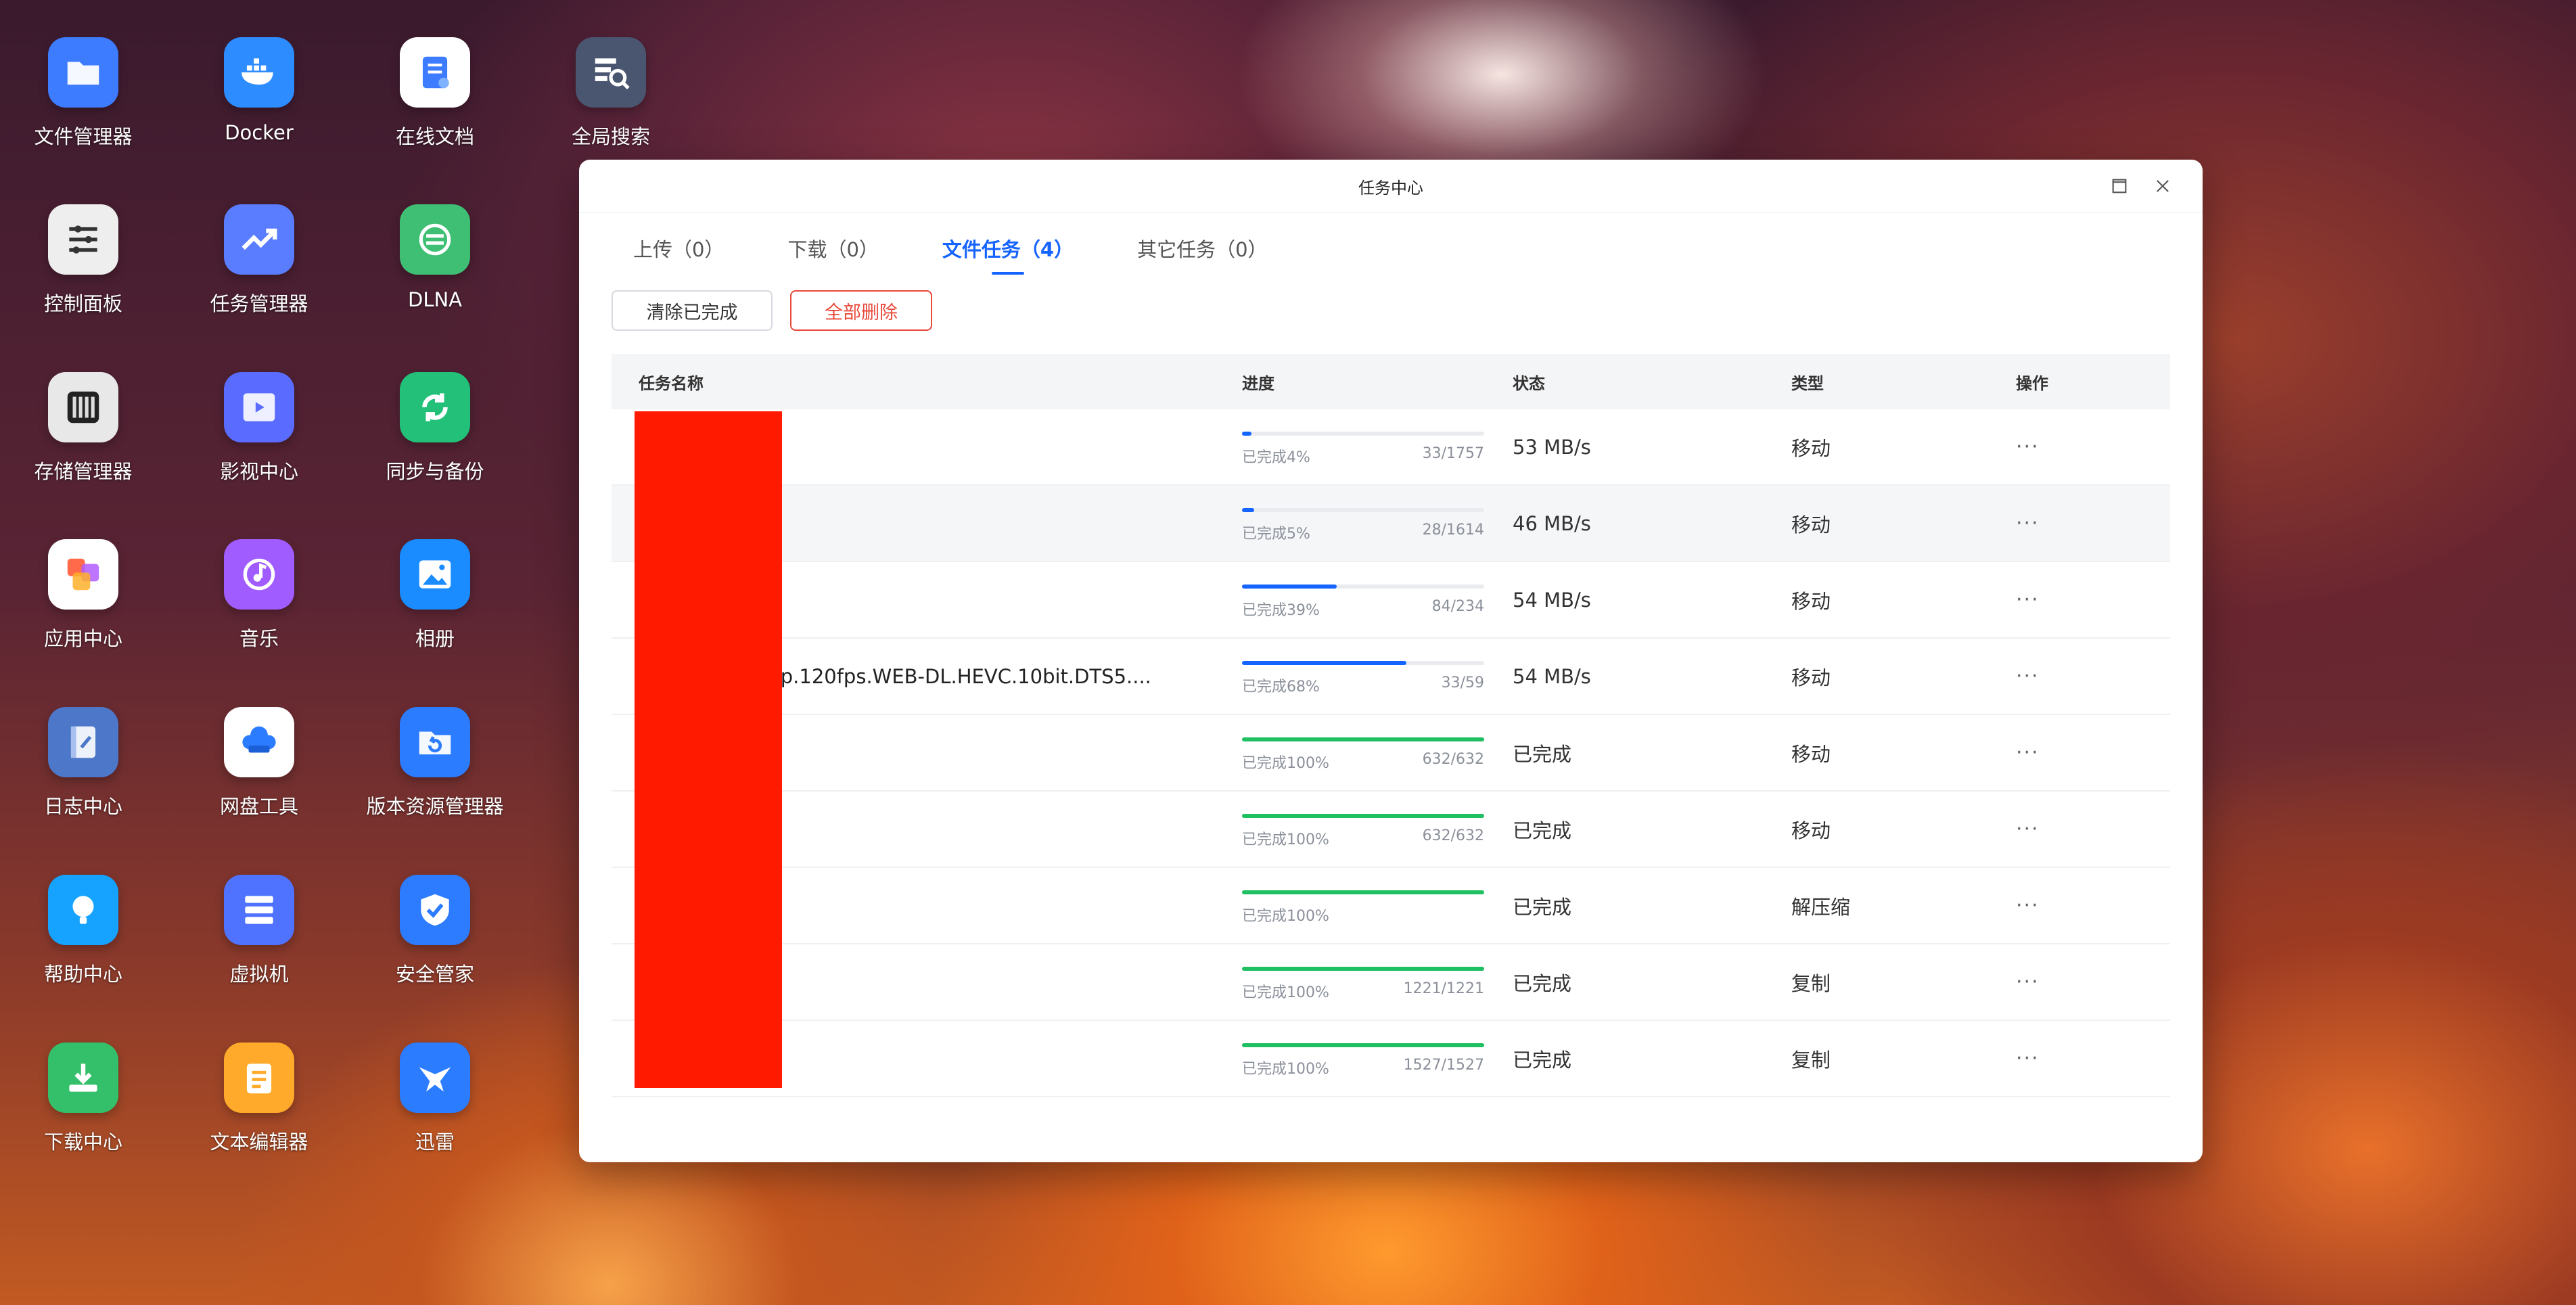  Describe the element at coordinates (1552, 600) in the screenshot. I see `task-status: 54 MB/s` at that location.